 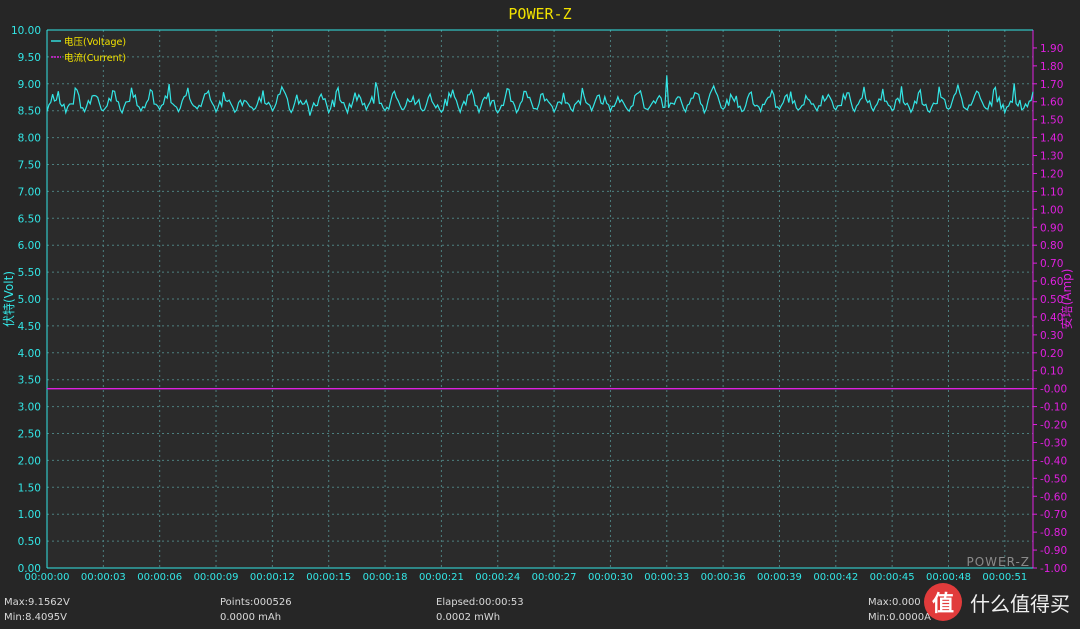 I want to click on y-tick-label: 9.00, so click(x=29, y=85).